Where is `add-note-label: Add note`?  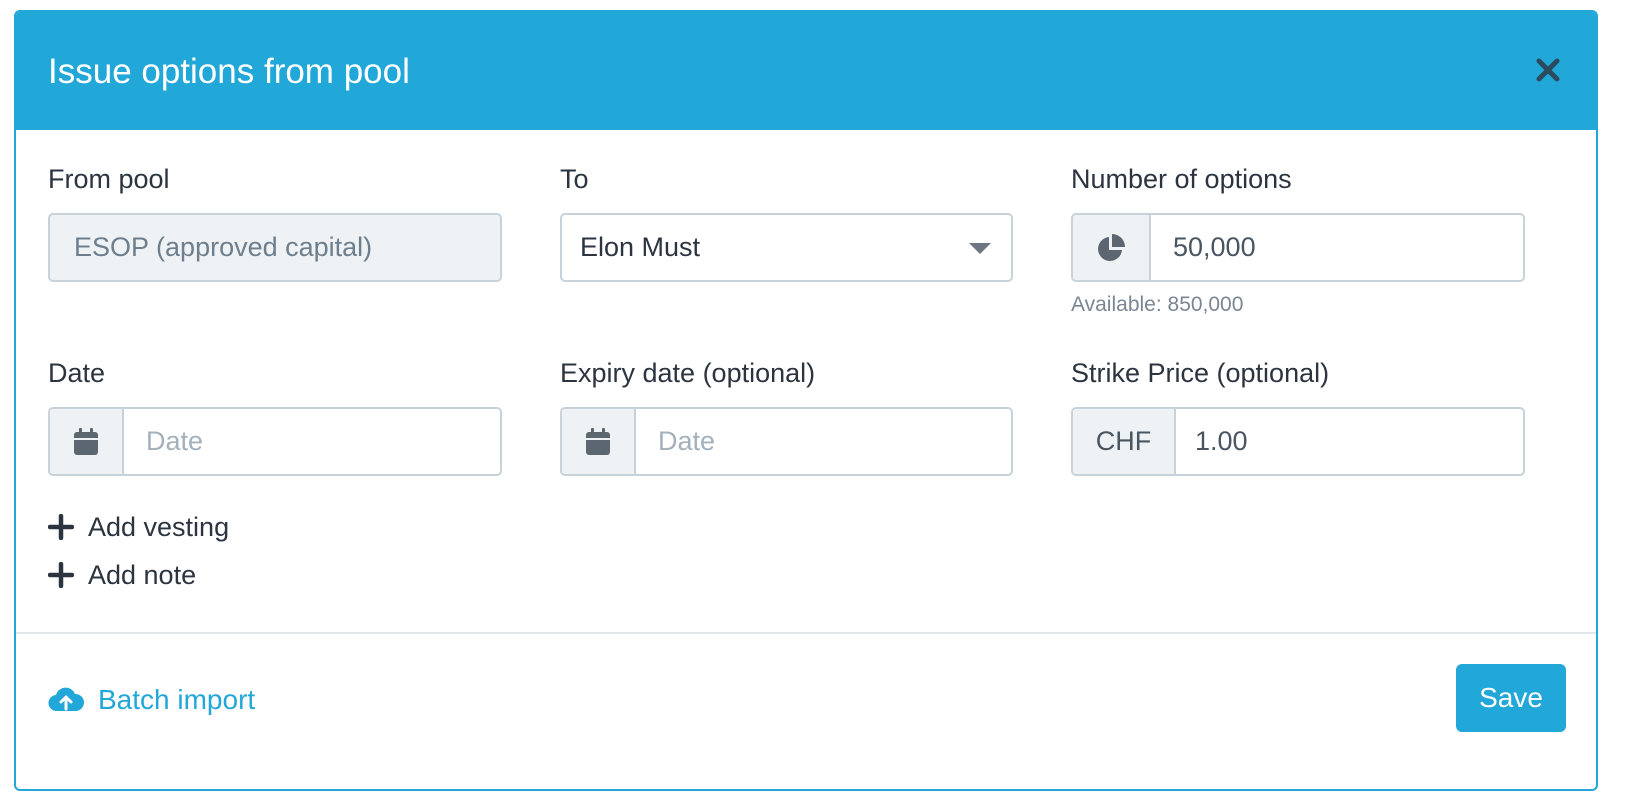
add-note-label: Add note is located at coordinates (142, 574).